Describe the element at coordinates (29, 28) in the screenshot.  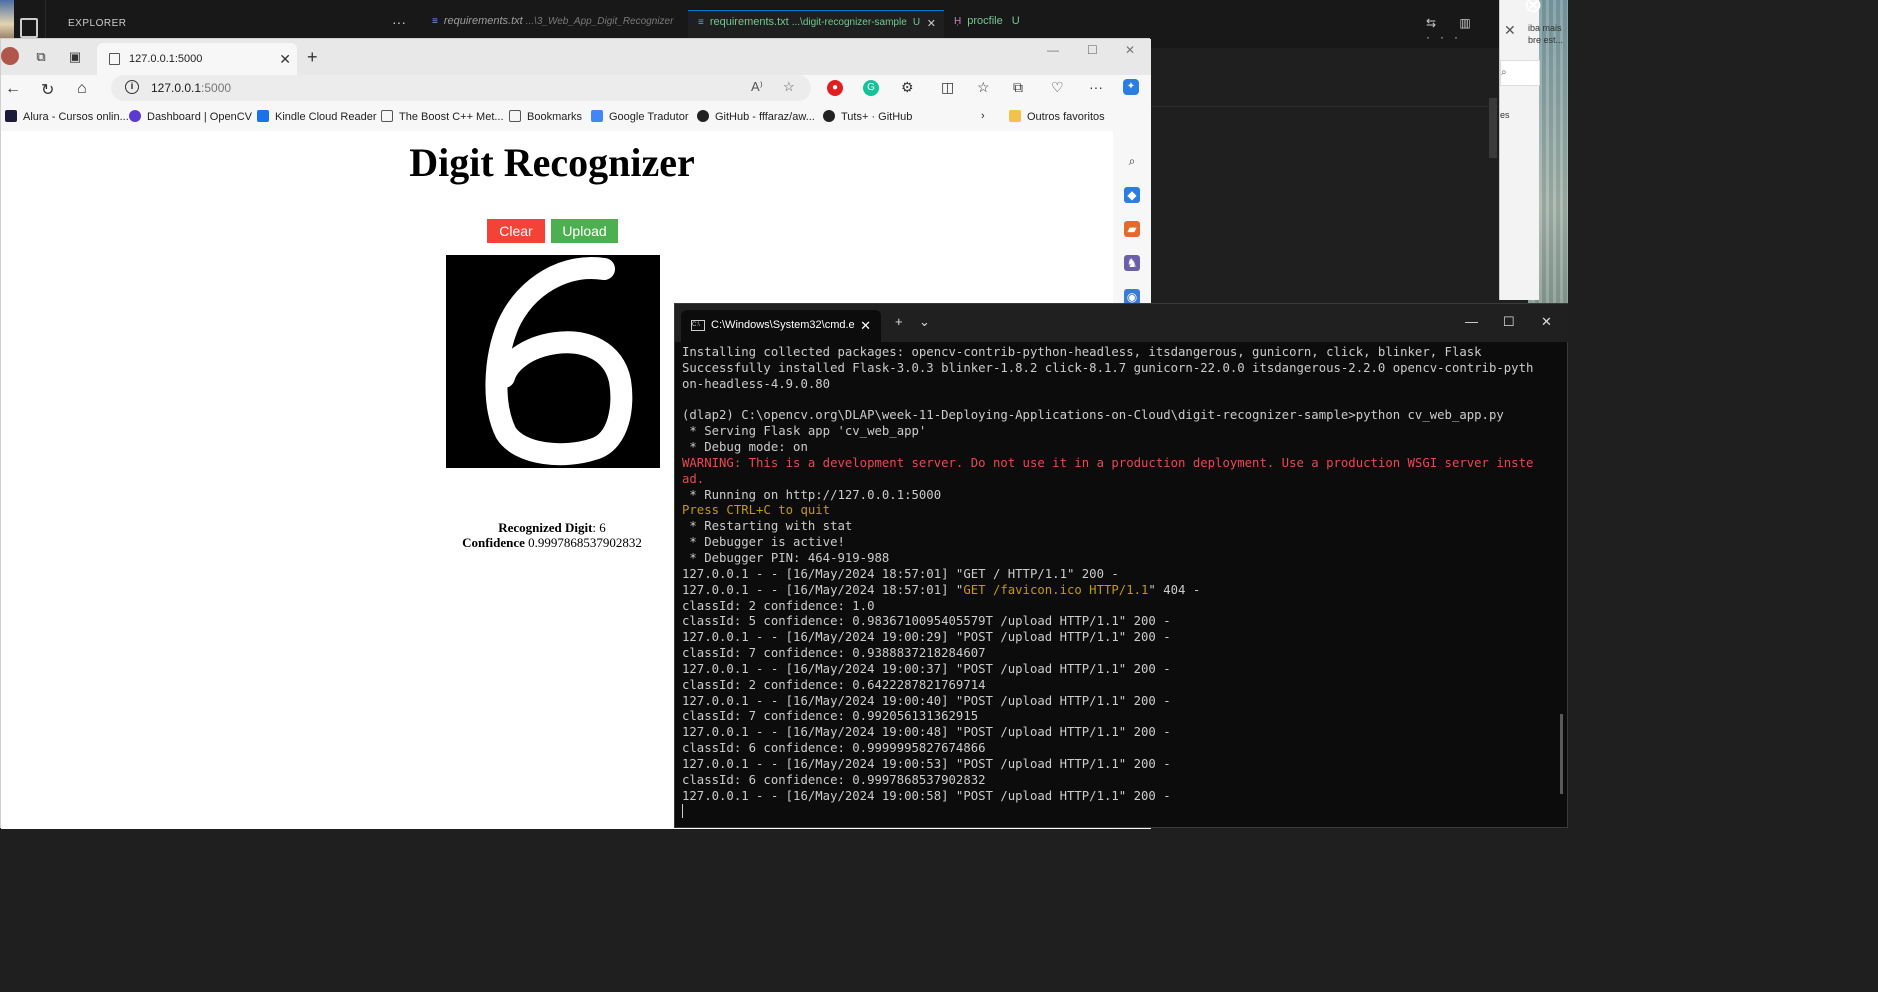
I see `explorer-files-icon` at that location.